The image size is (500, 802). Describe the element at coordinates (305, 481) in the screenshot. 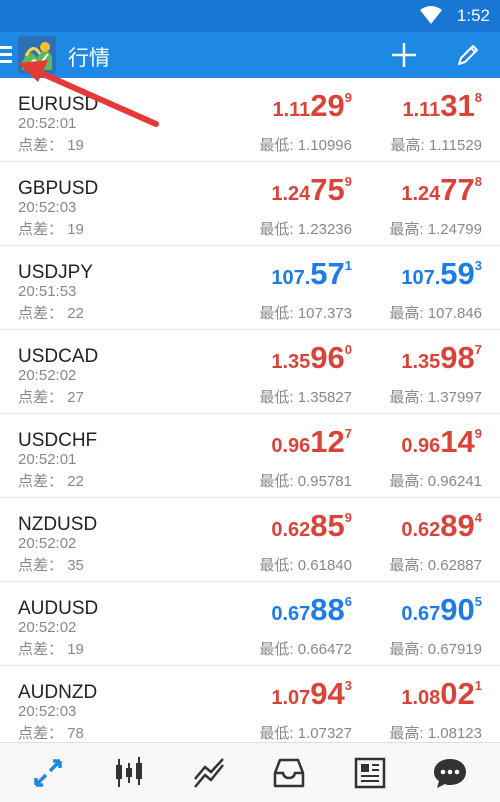

I see `low-price: 最低: 0.95781` at that location.